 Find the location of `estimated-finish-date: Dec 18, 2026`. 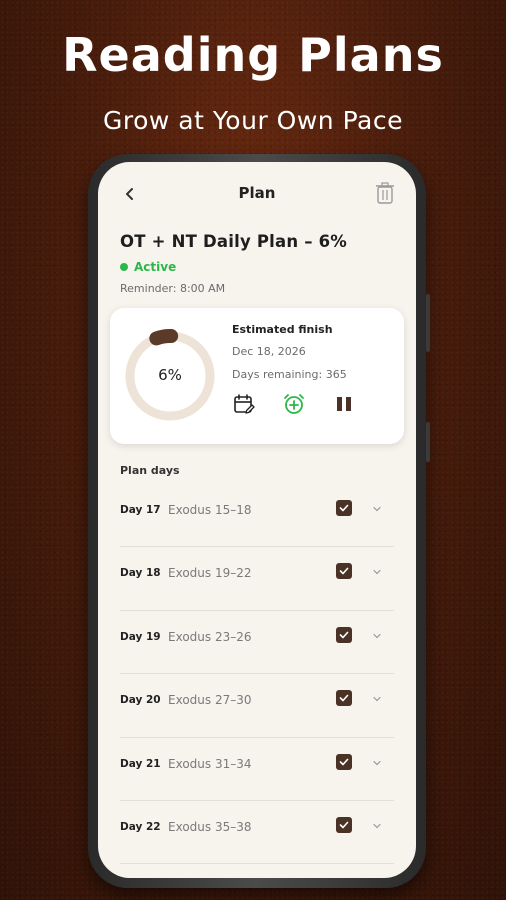

estimated-finish-date: Dec 18, 2026 is located at coordinates (269, 351).